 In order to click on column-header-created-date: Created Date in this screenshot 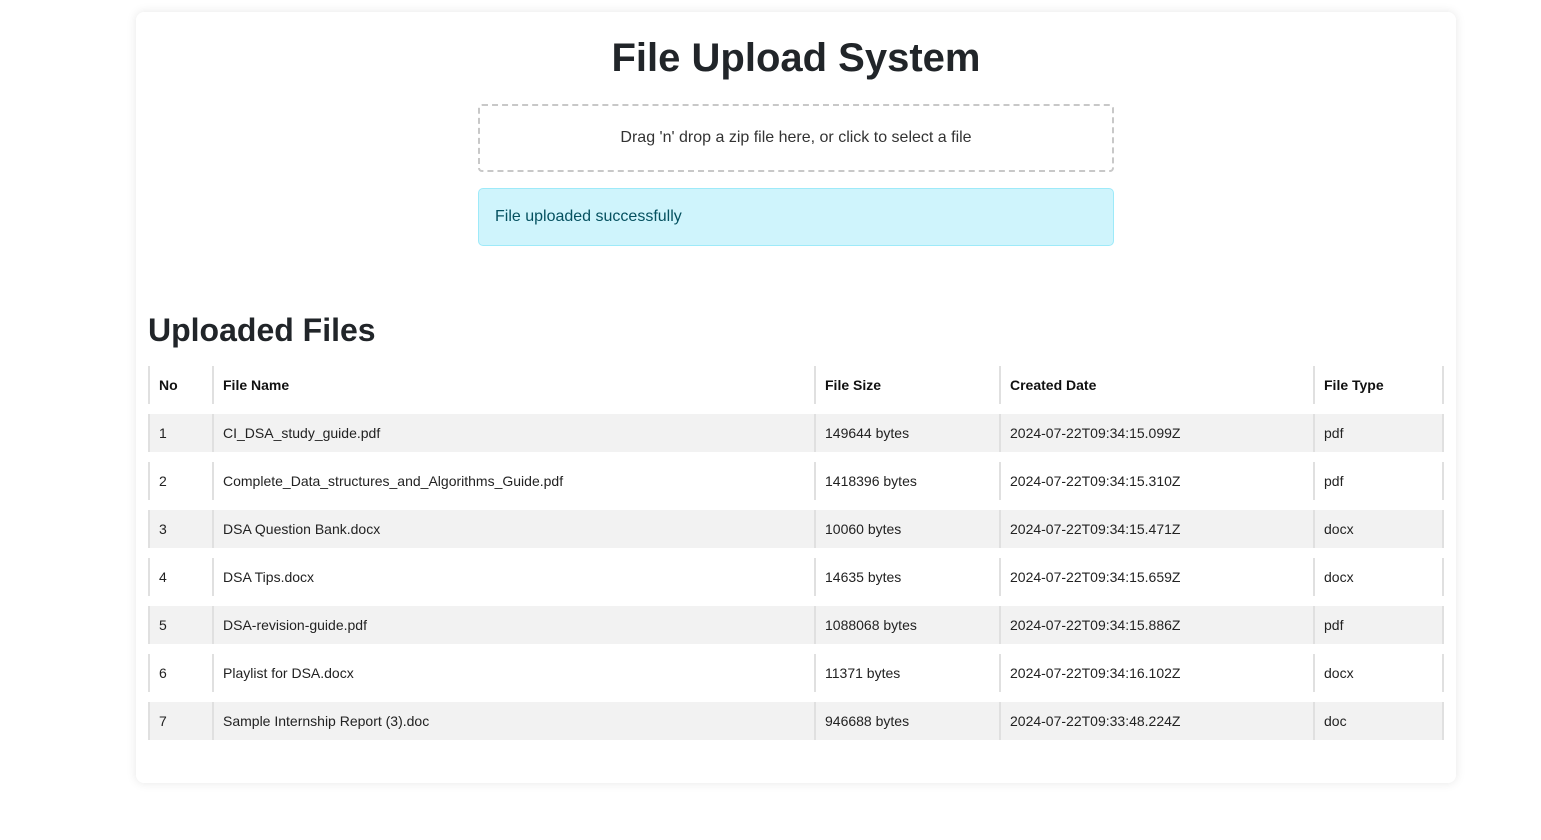, I will do `click(1156, 385)`.